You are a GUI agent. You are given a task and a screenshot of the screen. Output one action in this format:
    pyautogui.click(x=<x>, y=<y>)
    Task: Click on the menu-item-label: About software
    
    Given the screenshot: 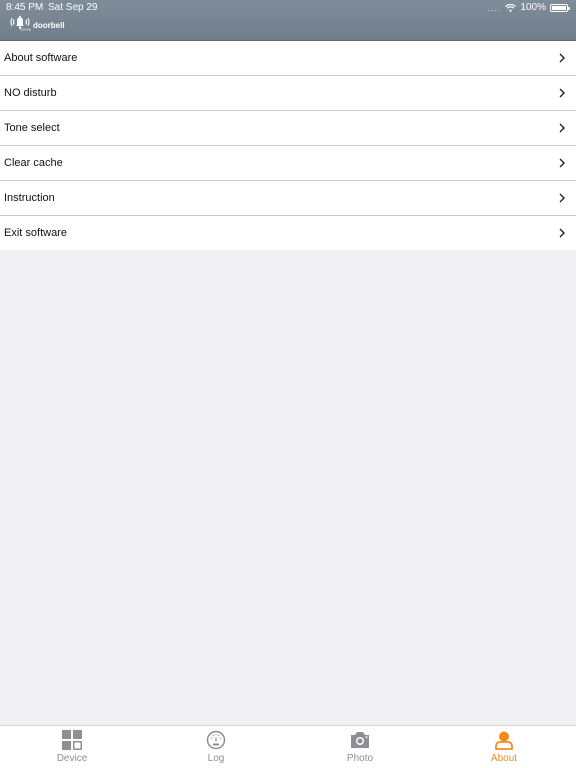 What is the action you would take?
    pyautogui.click(x=41, y=58)
    